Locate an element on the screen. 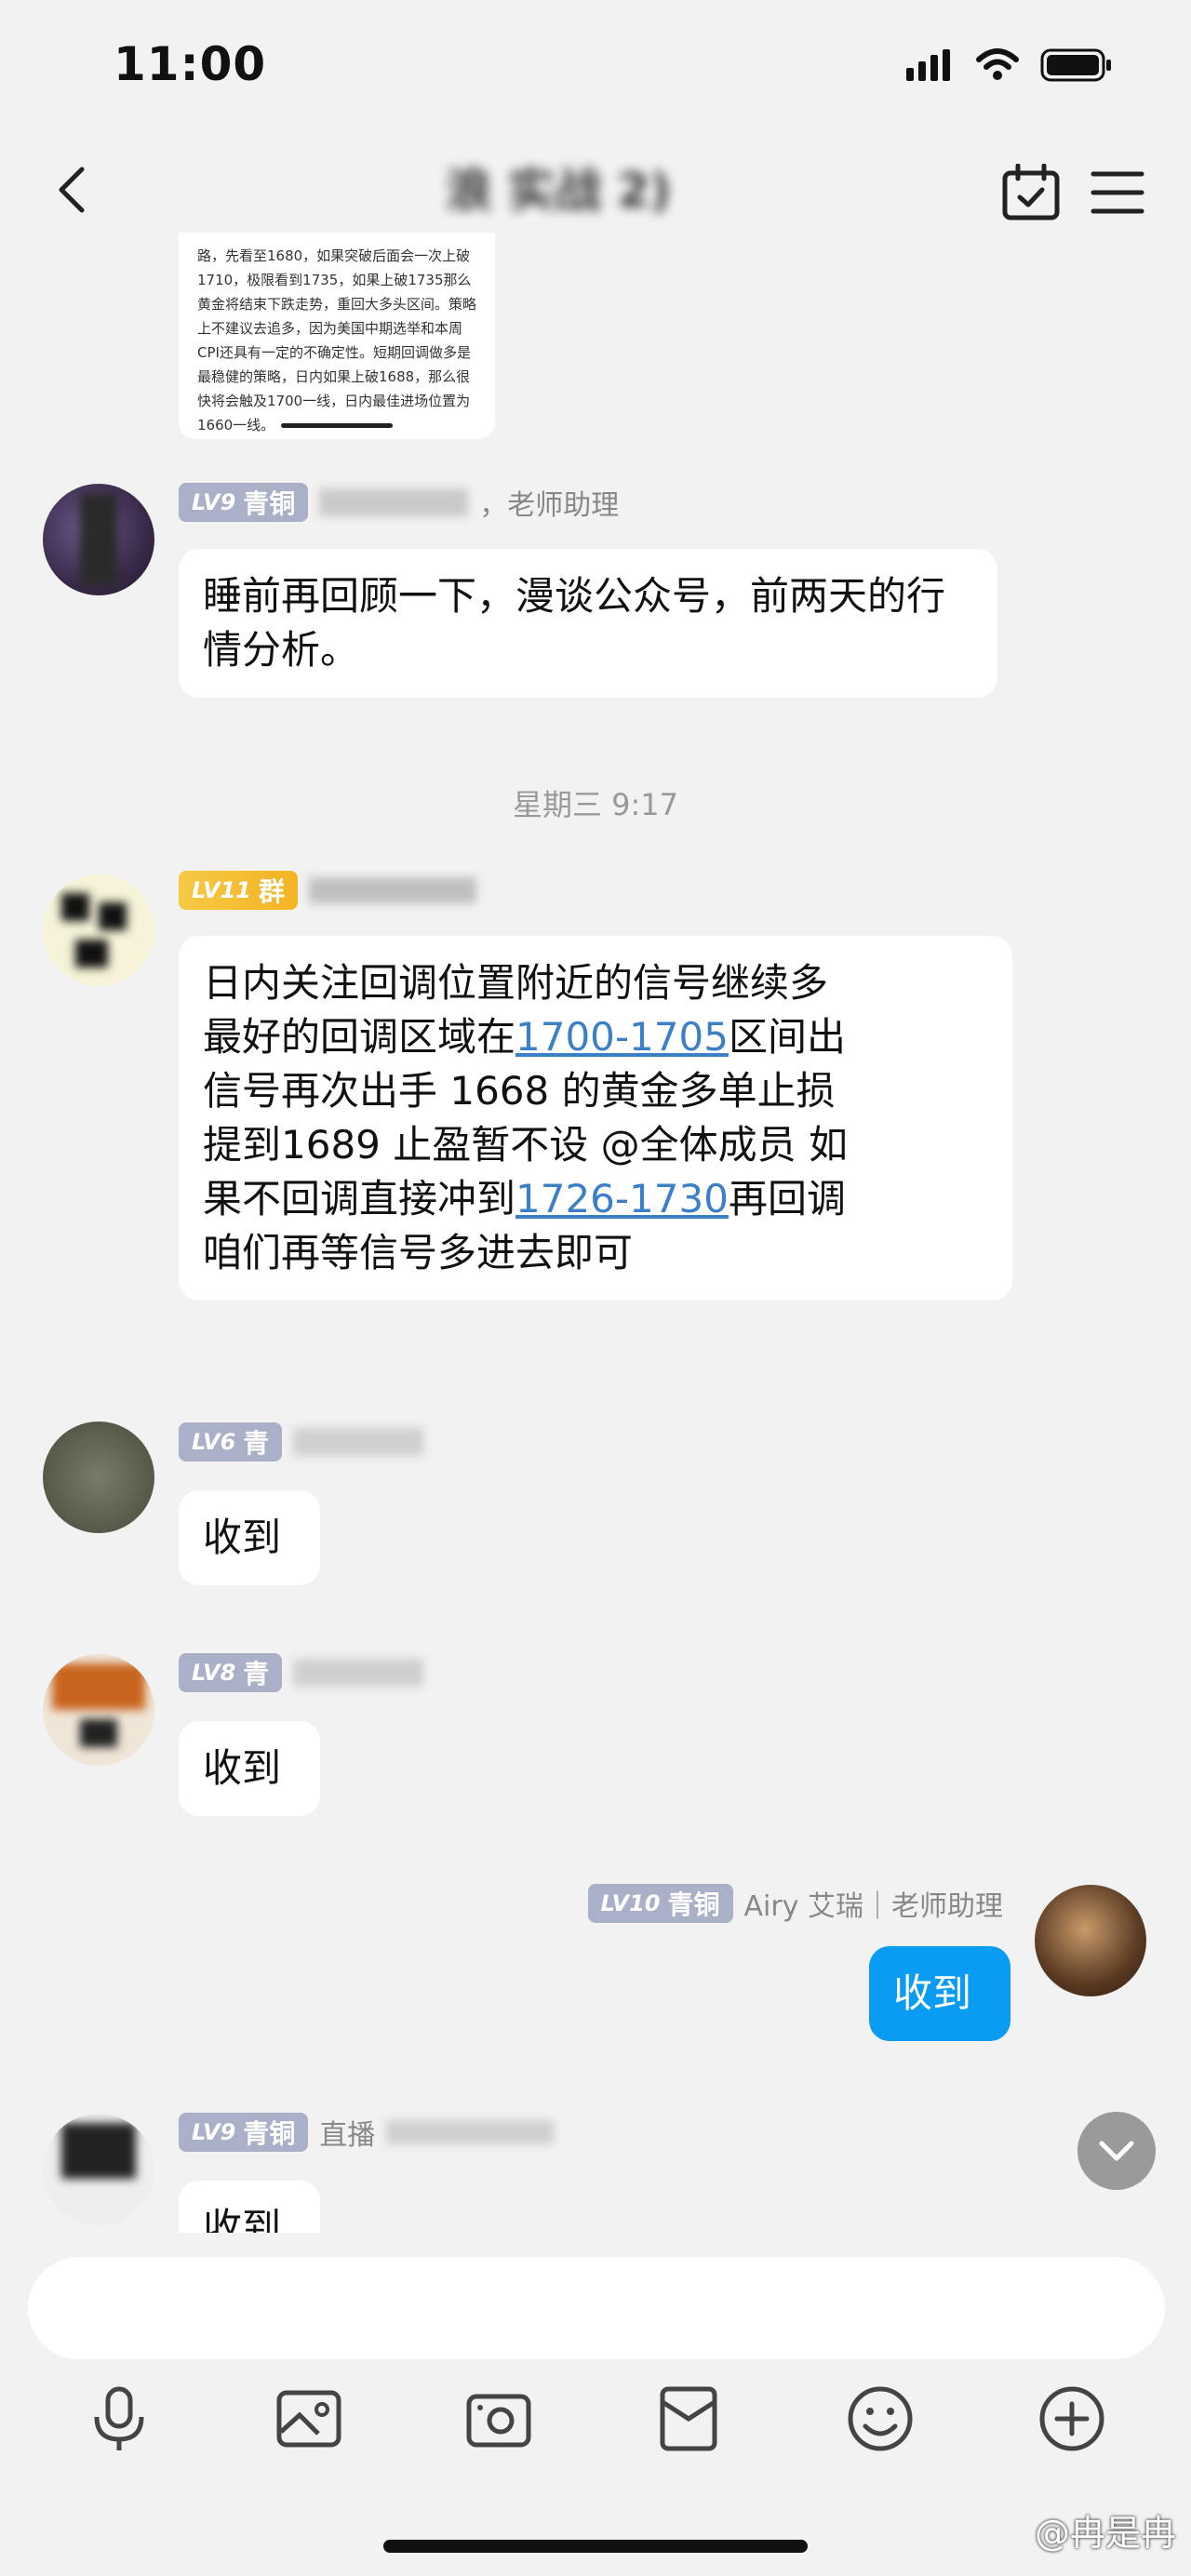 This screenshot has width=1191, height=2576. message-input is located at coordinates (596, 2308).